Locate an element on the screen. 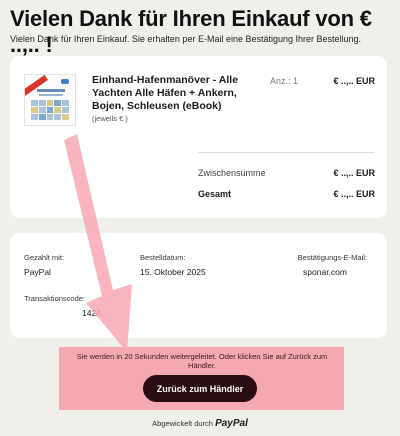 The image size is (400, 436). order-date-label: Bestelldatum: is located at coordinates (163, 257).